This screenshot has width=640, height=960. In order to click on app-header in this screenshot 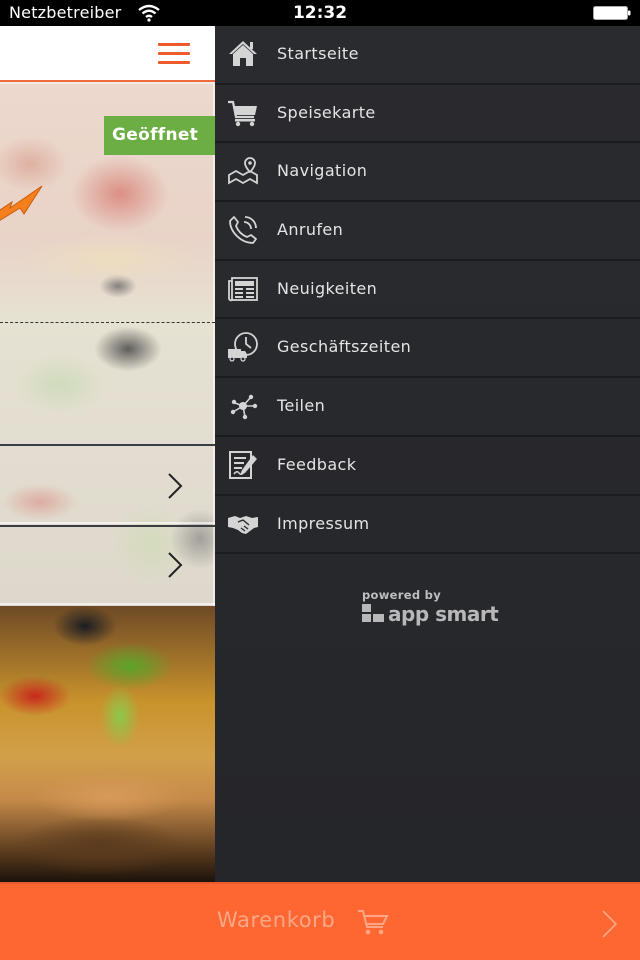, I will do `click(107, 54)`.